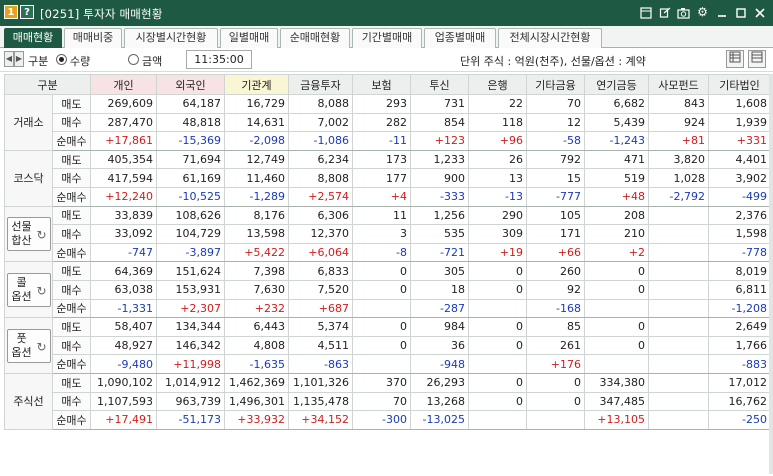  I want to click on group-label: 콜 옵션 ↻, so click(28, 290).